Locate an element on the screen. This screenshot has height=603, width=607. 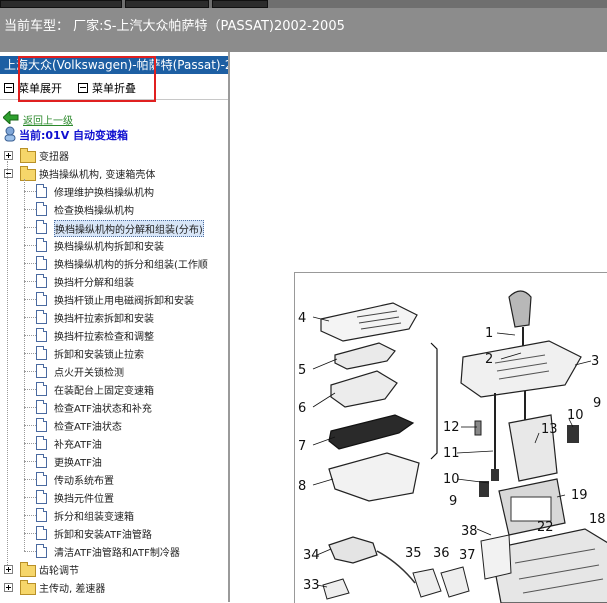
tree-item: 拆卸和安装锁止拉索 is located at coordinates (125, 354).